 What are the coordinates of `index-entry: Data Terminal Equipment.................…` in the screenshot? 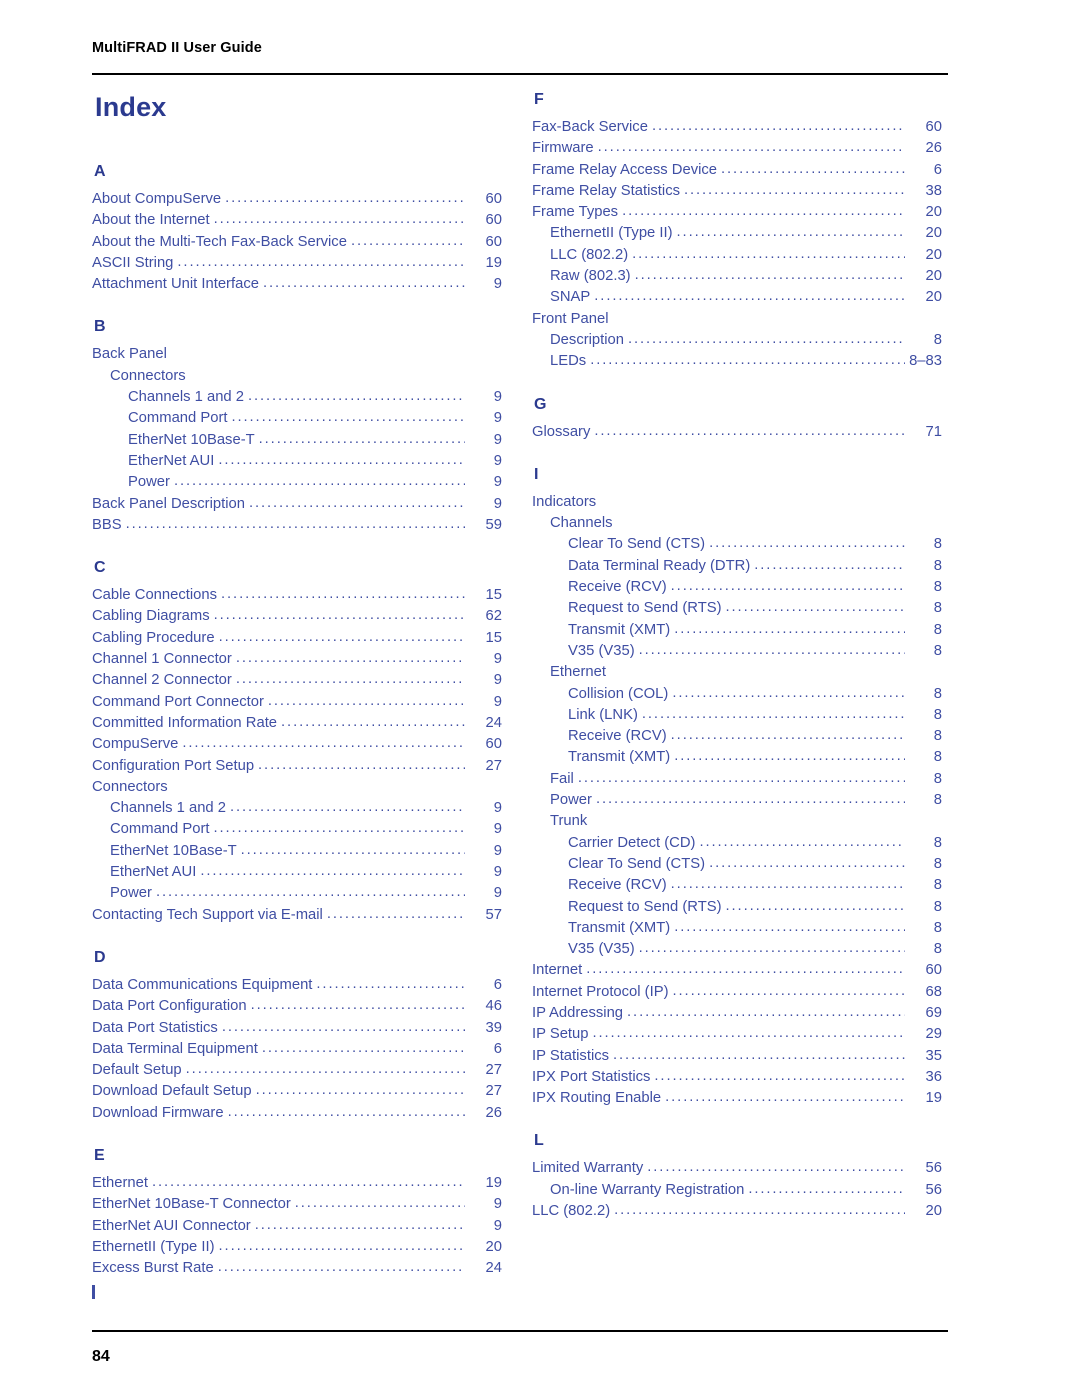 It's located at (297, 1049).